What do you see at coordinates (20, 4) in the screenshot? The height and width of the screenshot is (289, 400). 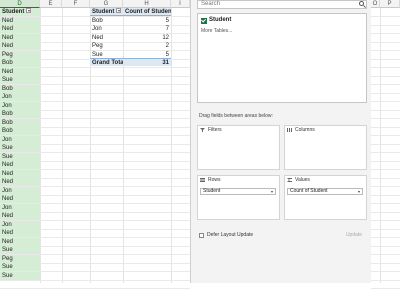 I see `column-header-d: D` at bounding box center [20, 4].